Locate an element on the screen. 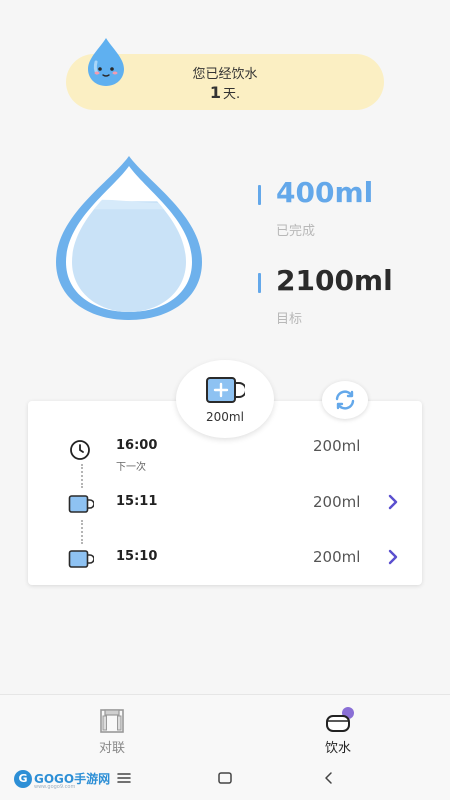  nav-tab-drinking: 饮水 is located at coordinates (338, 727).